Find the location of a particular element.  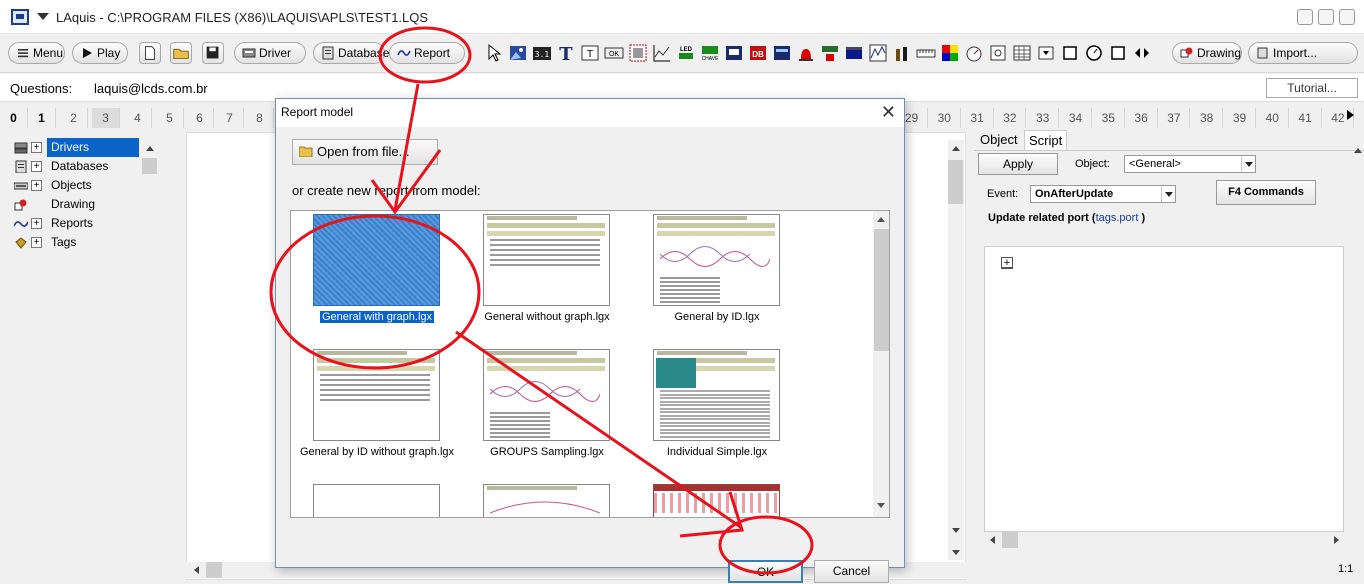

text-tool: T is located at coordinates (566, 53).